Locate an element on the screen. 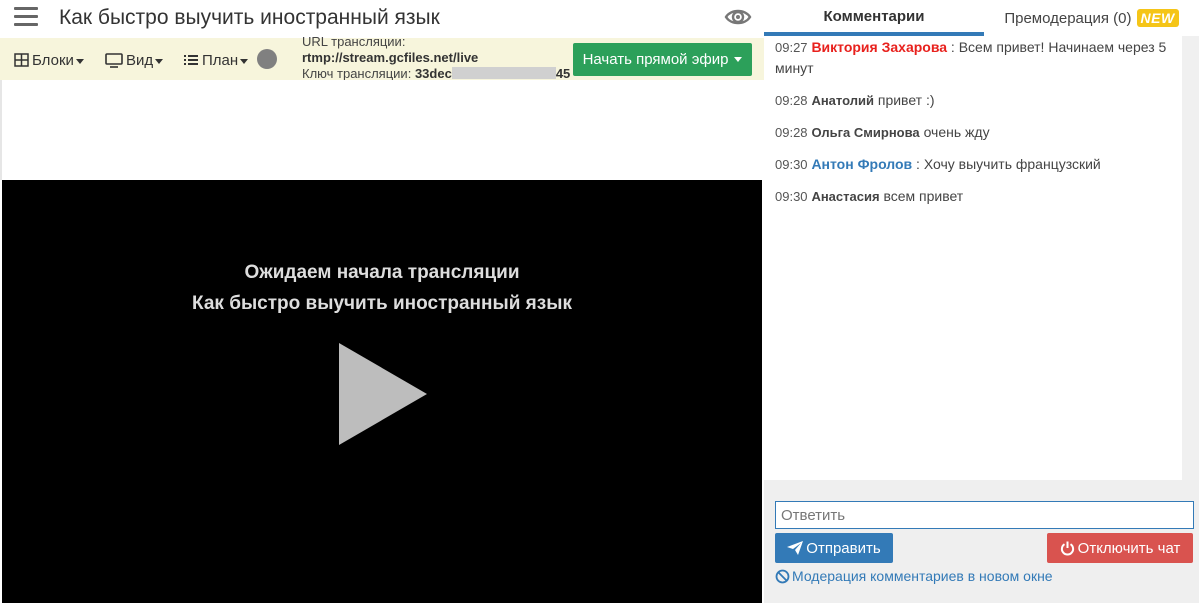 The image size is (1199, 603). hamburger-icon is located at coordinates (26, 18).